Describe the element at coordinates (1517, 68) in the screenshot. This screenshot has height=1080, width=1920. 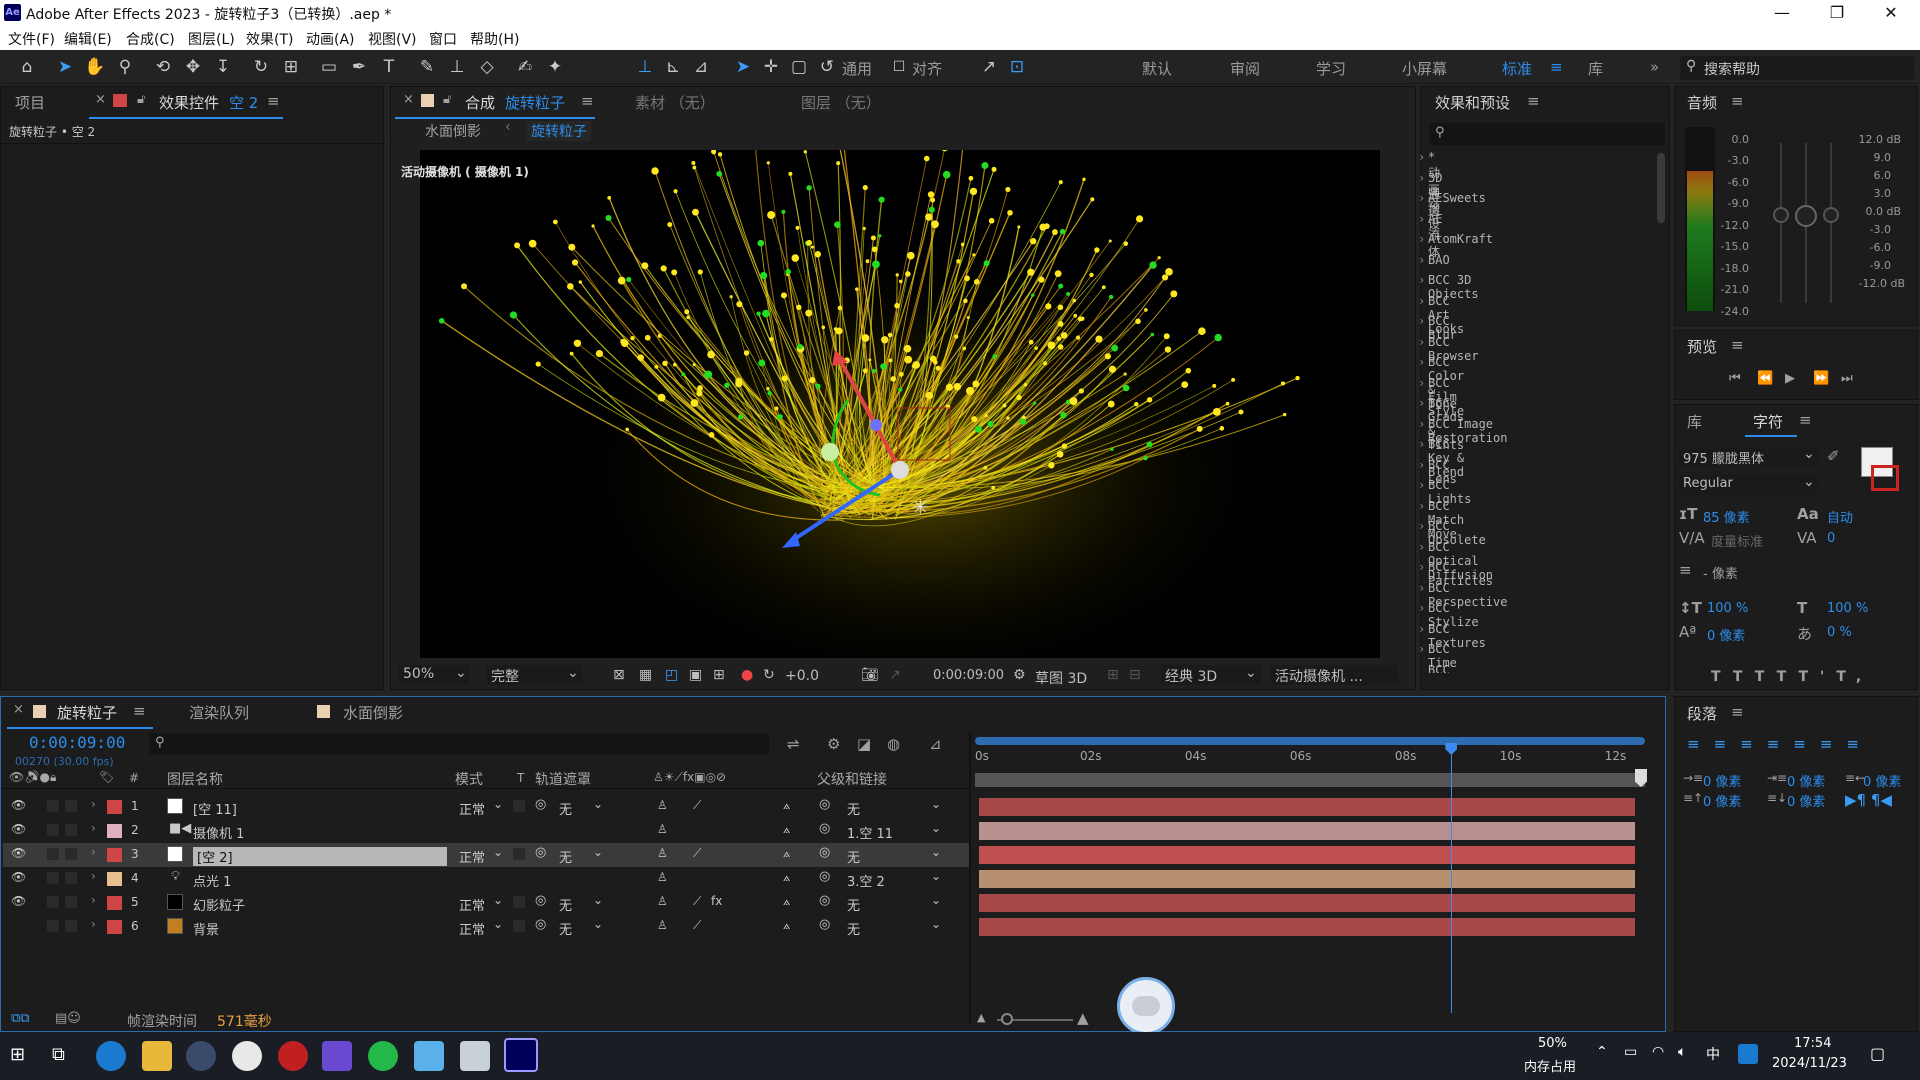
I see `workspace-standard: 标准` at that location.